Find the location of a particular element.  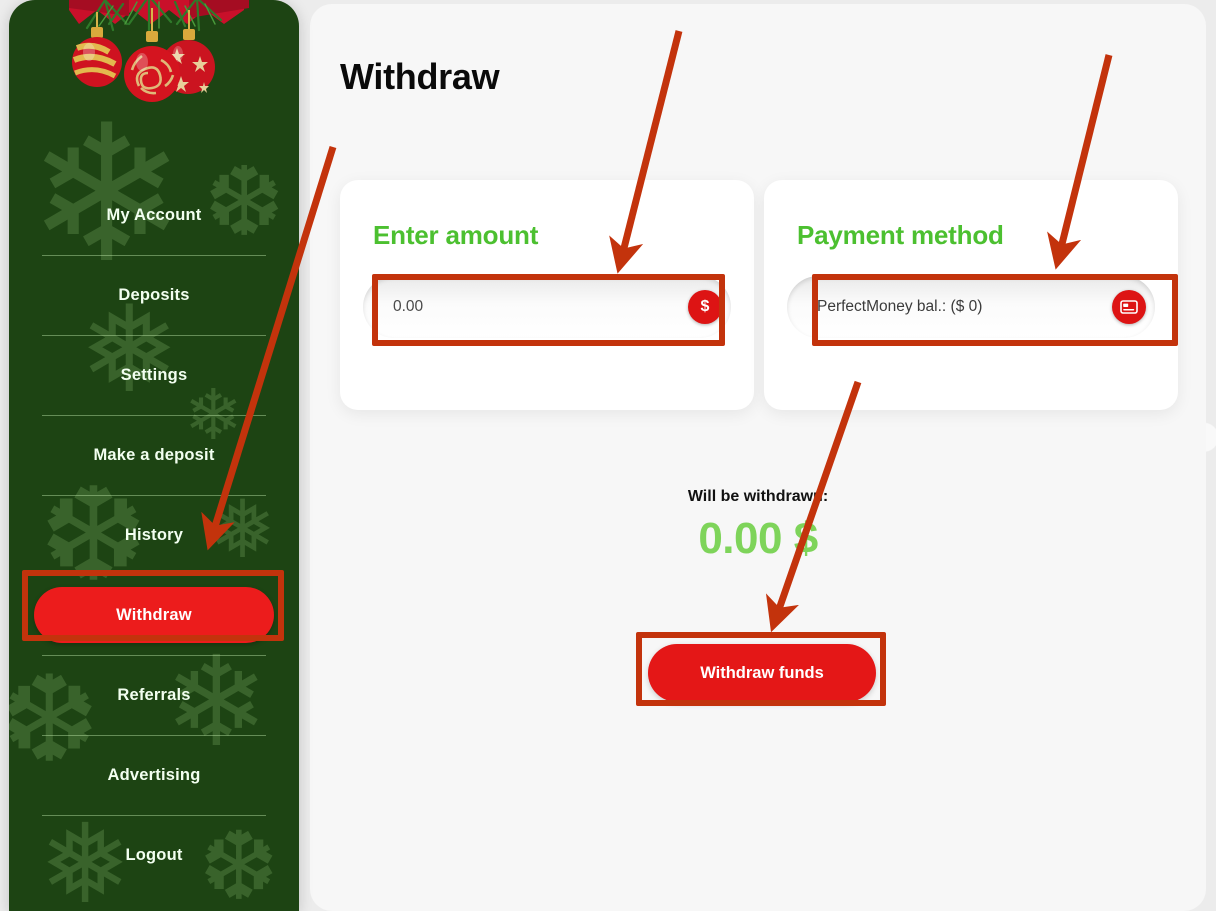

sidebar-item-my-account: My Account is located at coordinates (154, 215).